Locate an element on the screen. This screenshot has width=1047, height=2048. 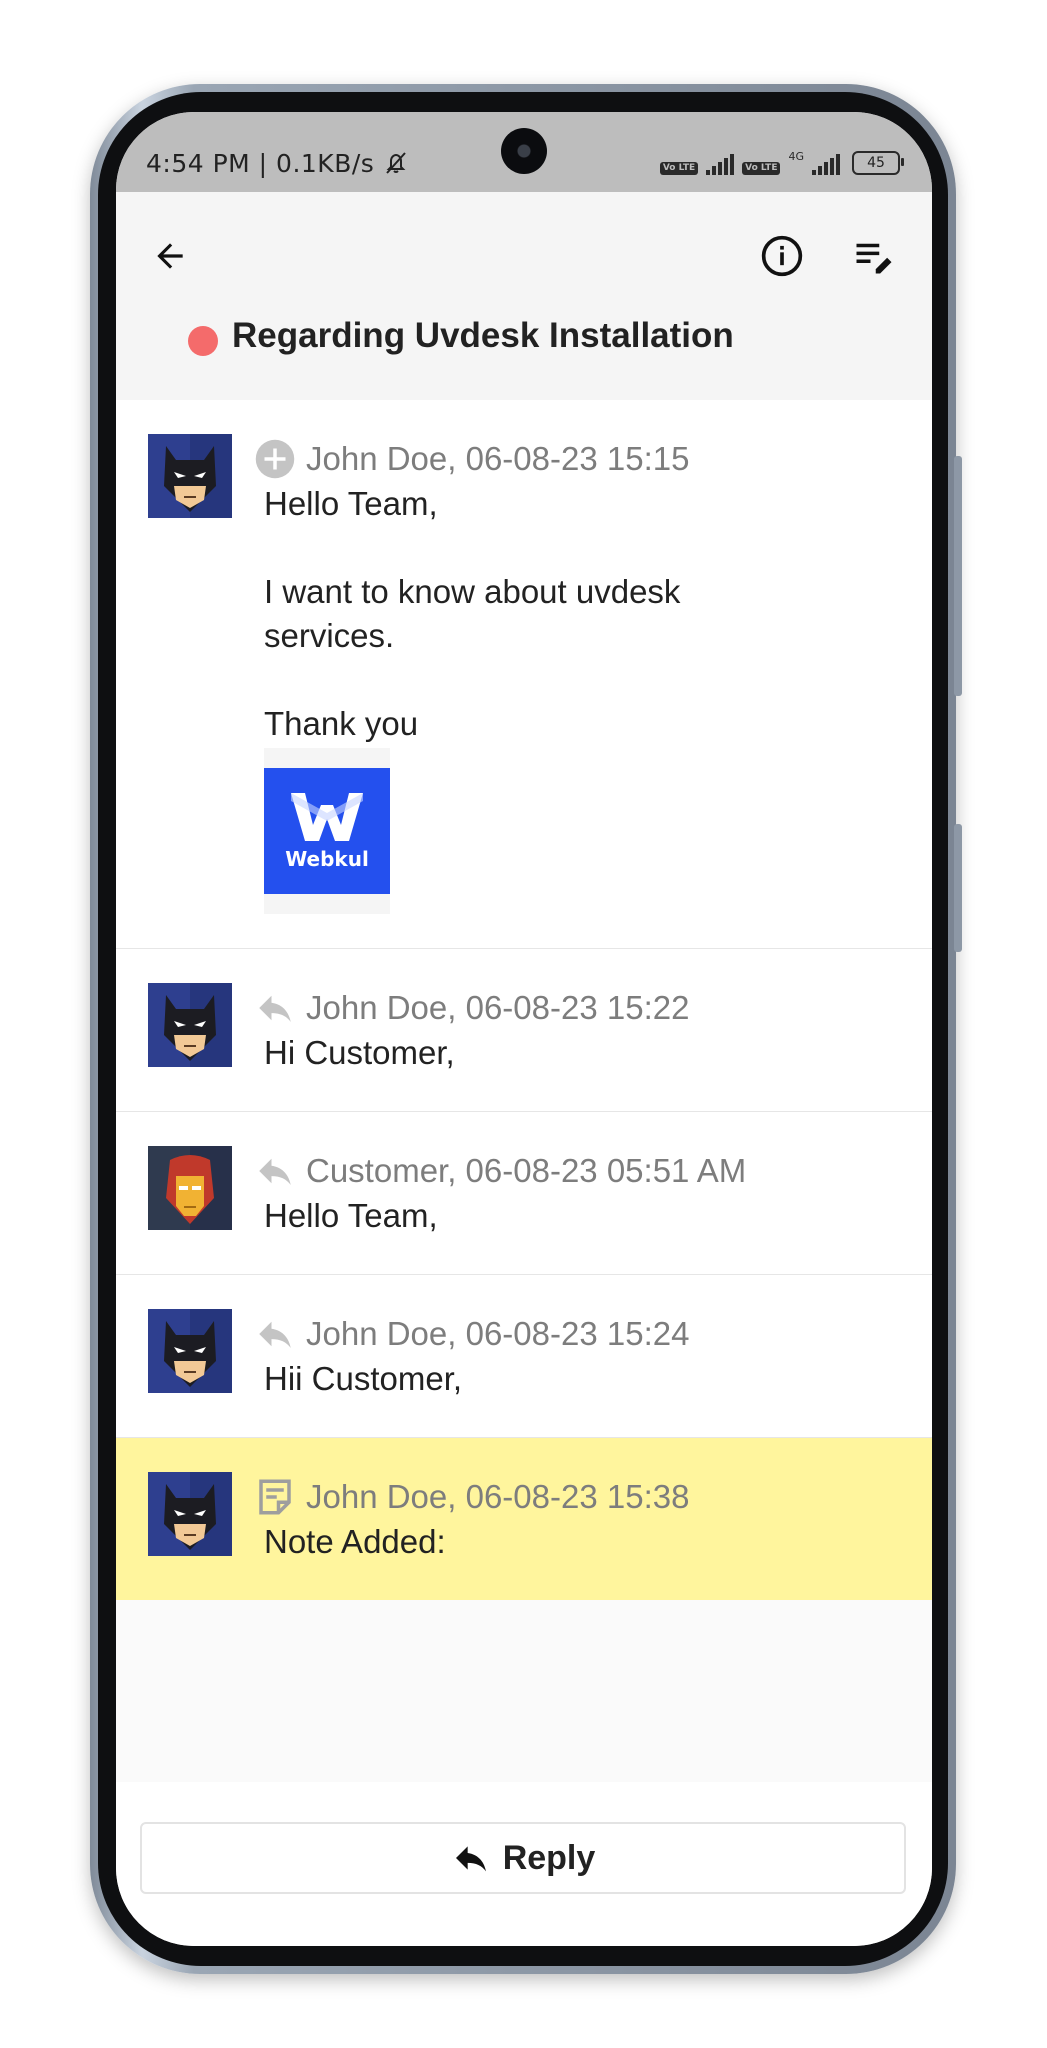
front-camera is located at coordinates (524, 151).